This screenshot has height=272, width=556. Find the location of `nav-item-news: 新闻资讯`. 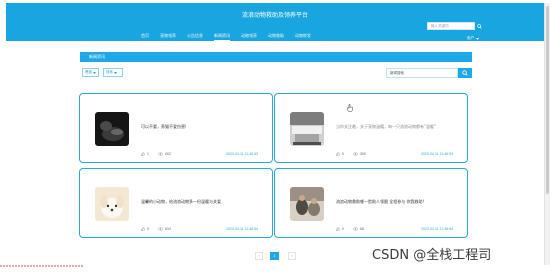

nav-item-news: 新闻资讯 is located at coordinates (222, 37).